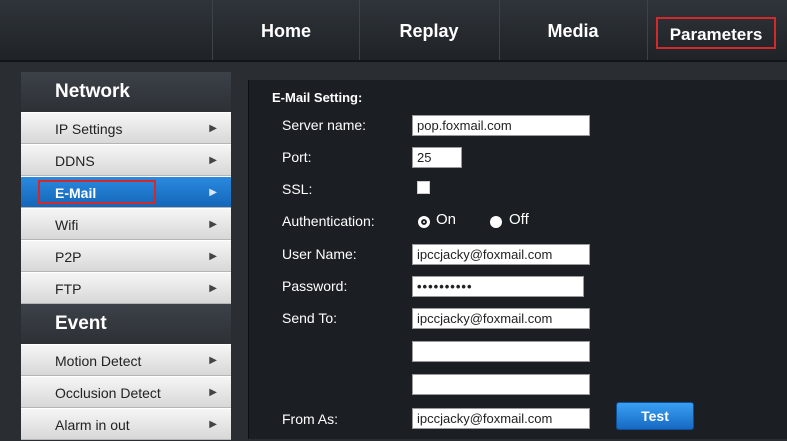  I want to click on sidebar-item-label: IP Settings, so click(89, 129).